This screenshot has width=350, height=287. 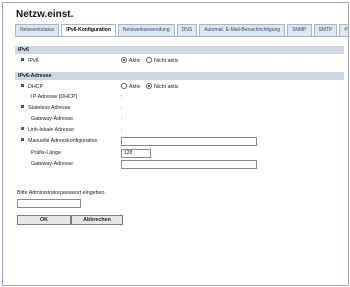 What do you see at coordinates (122, 97) in the screenshot?
I see `ip-dhcp-value: :` at bounding box center [122, 97].